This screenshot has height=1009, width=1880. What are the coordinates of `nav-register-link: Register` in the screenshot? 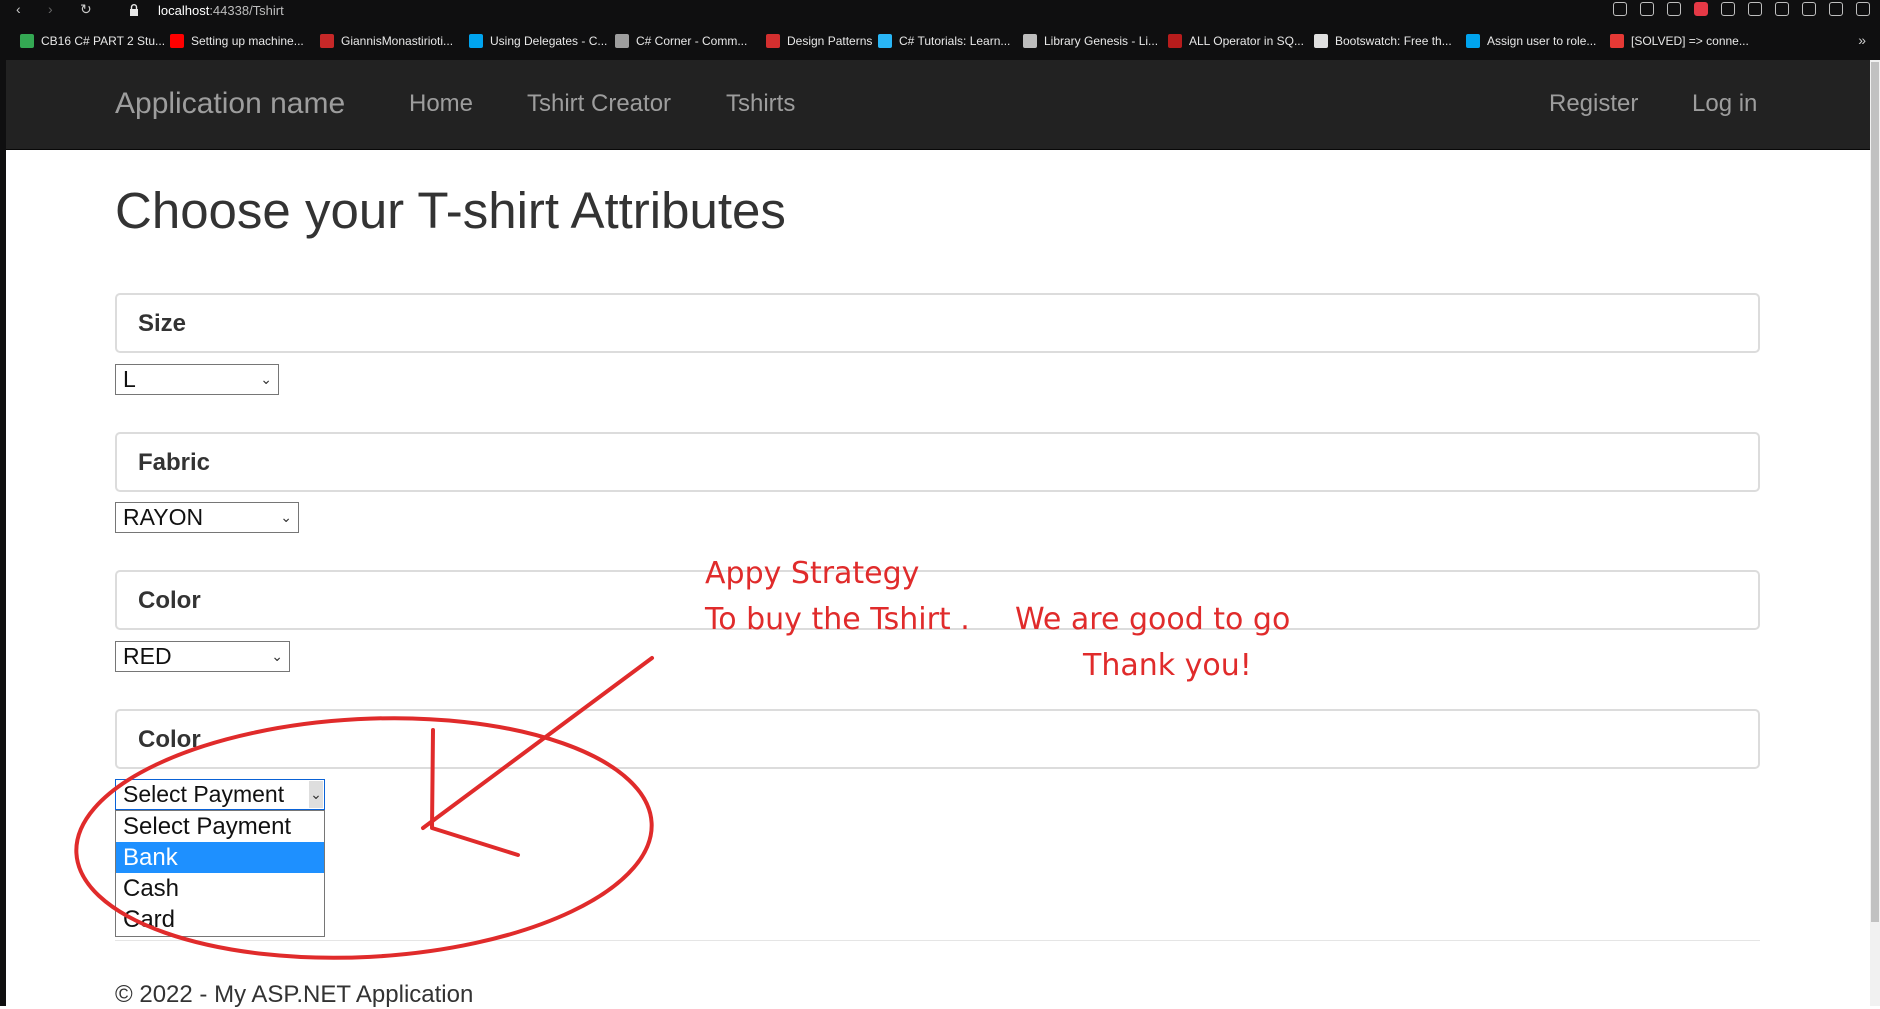 It's located at (1593, 104).